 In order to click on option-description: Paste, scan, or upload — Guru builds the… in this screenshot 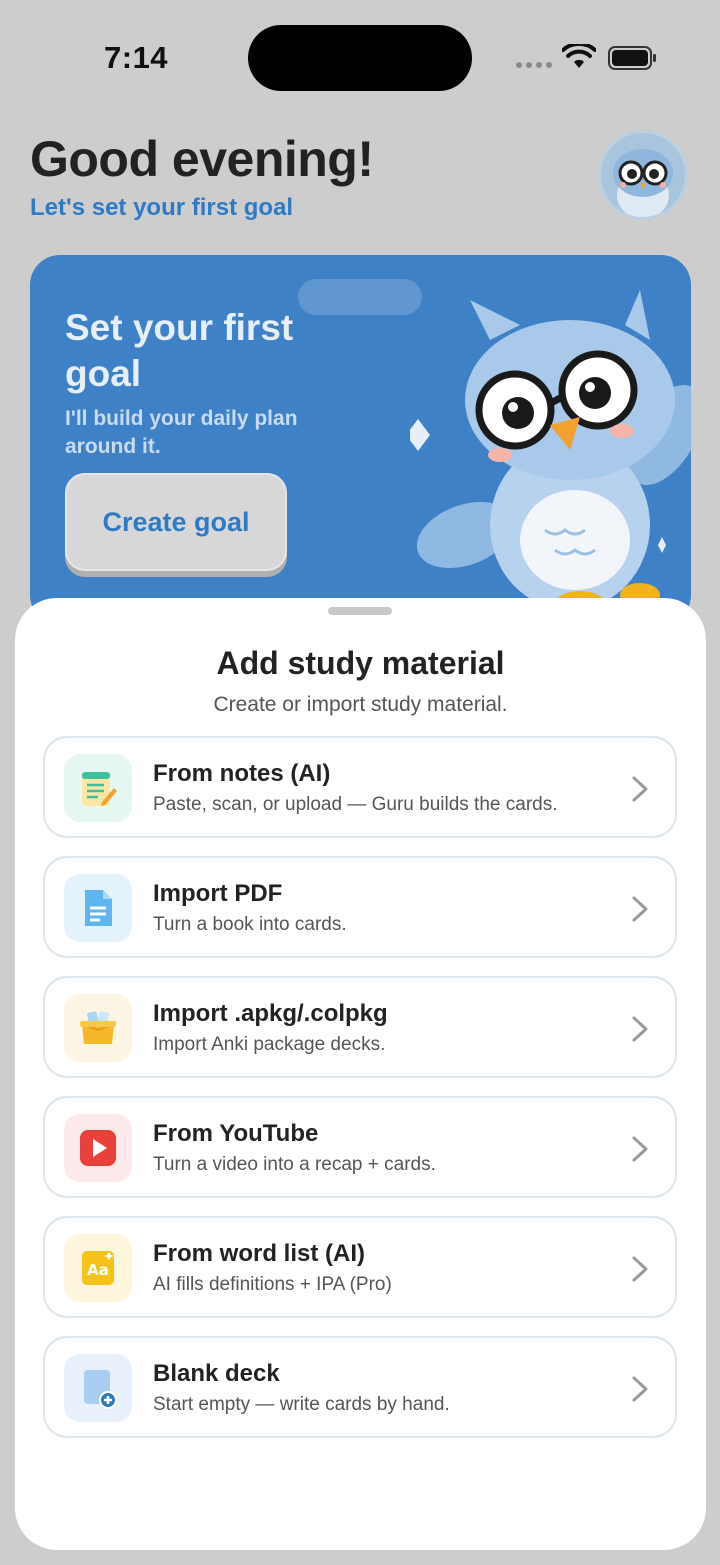, I will do `click(355, 804)`.